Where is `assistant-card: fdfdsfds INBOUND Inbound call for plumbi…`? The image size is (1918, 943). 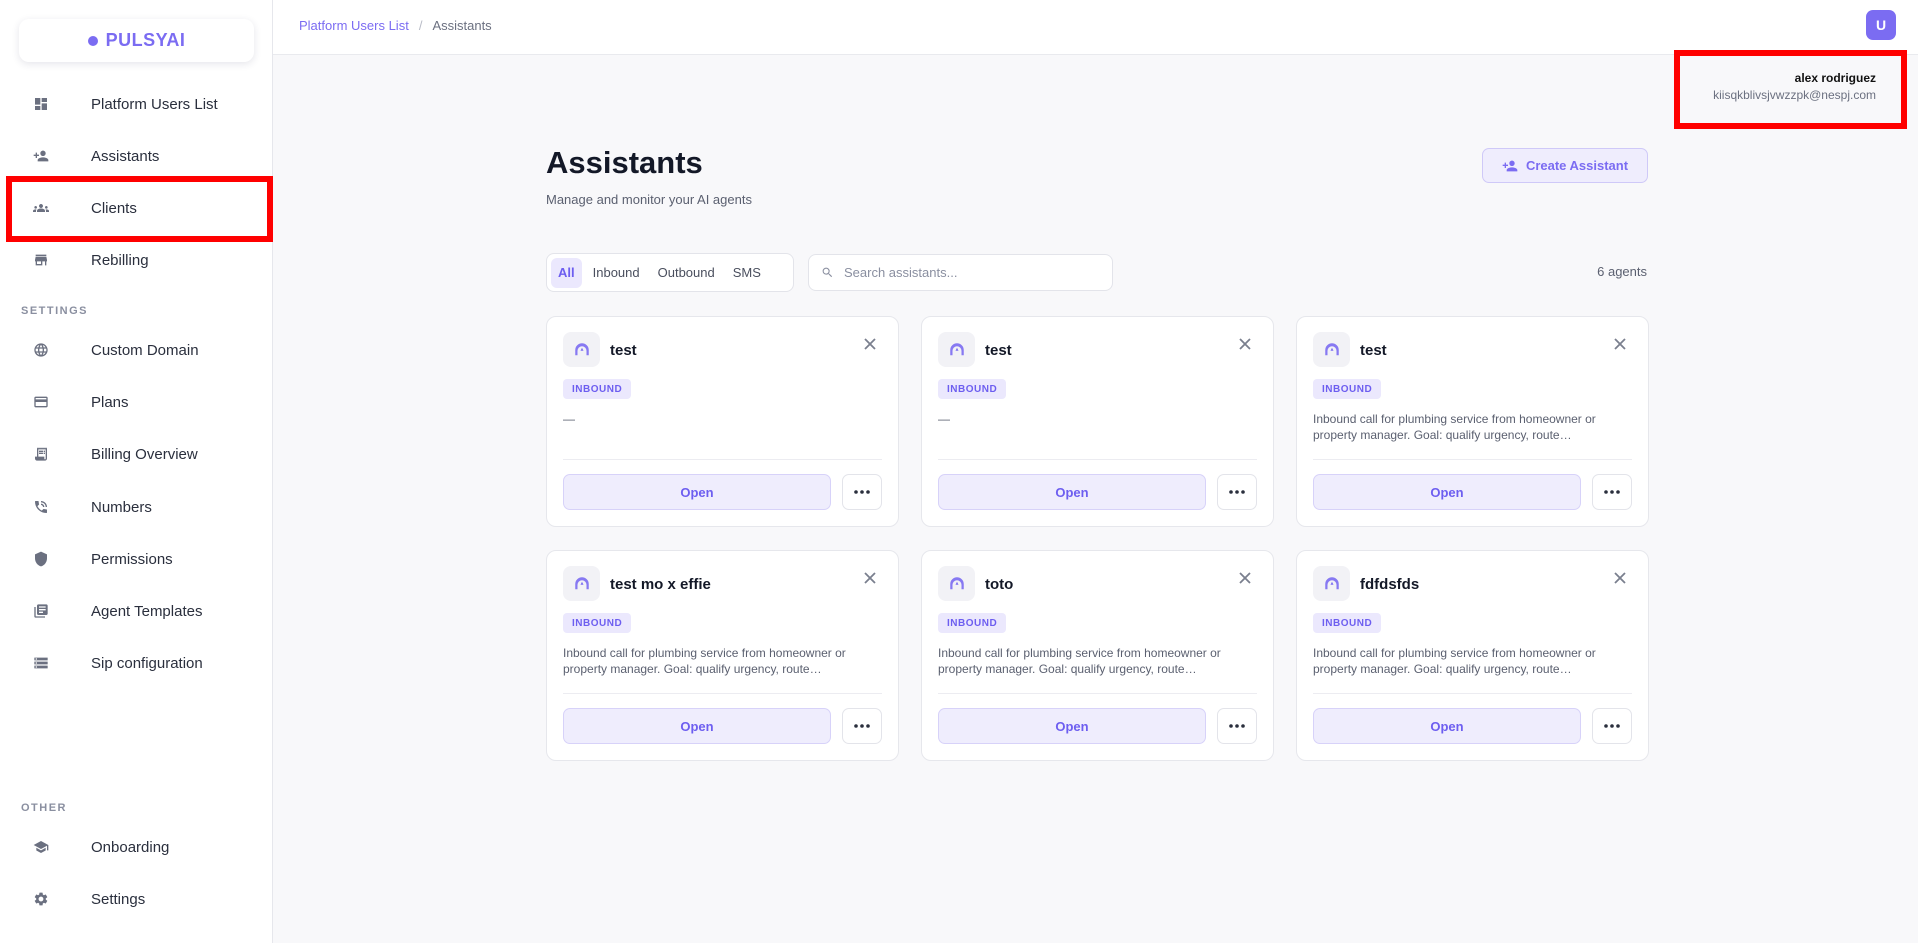
assistant-card: fdfdsfds INBOUND Inbound call for plumbi… is located at coordinates (1472, 655).